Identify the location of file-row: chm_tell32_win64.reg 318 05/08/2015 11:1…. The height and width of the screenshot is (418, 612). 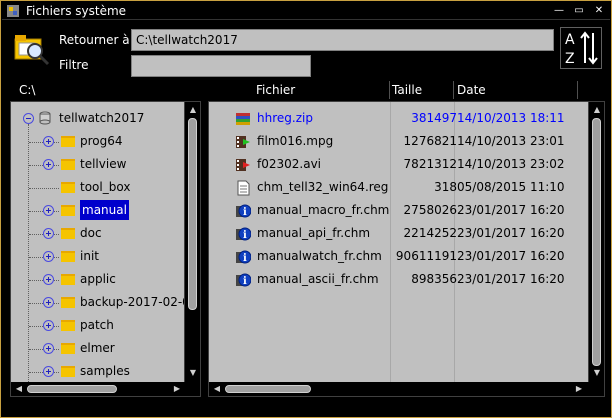
(389, 187).